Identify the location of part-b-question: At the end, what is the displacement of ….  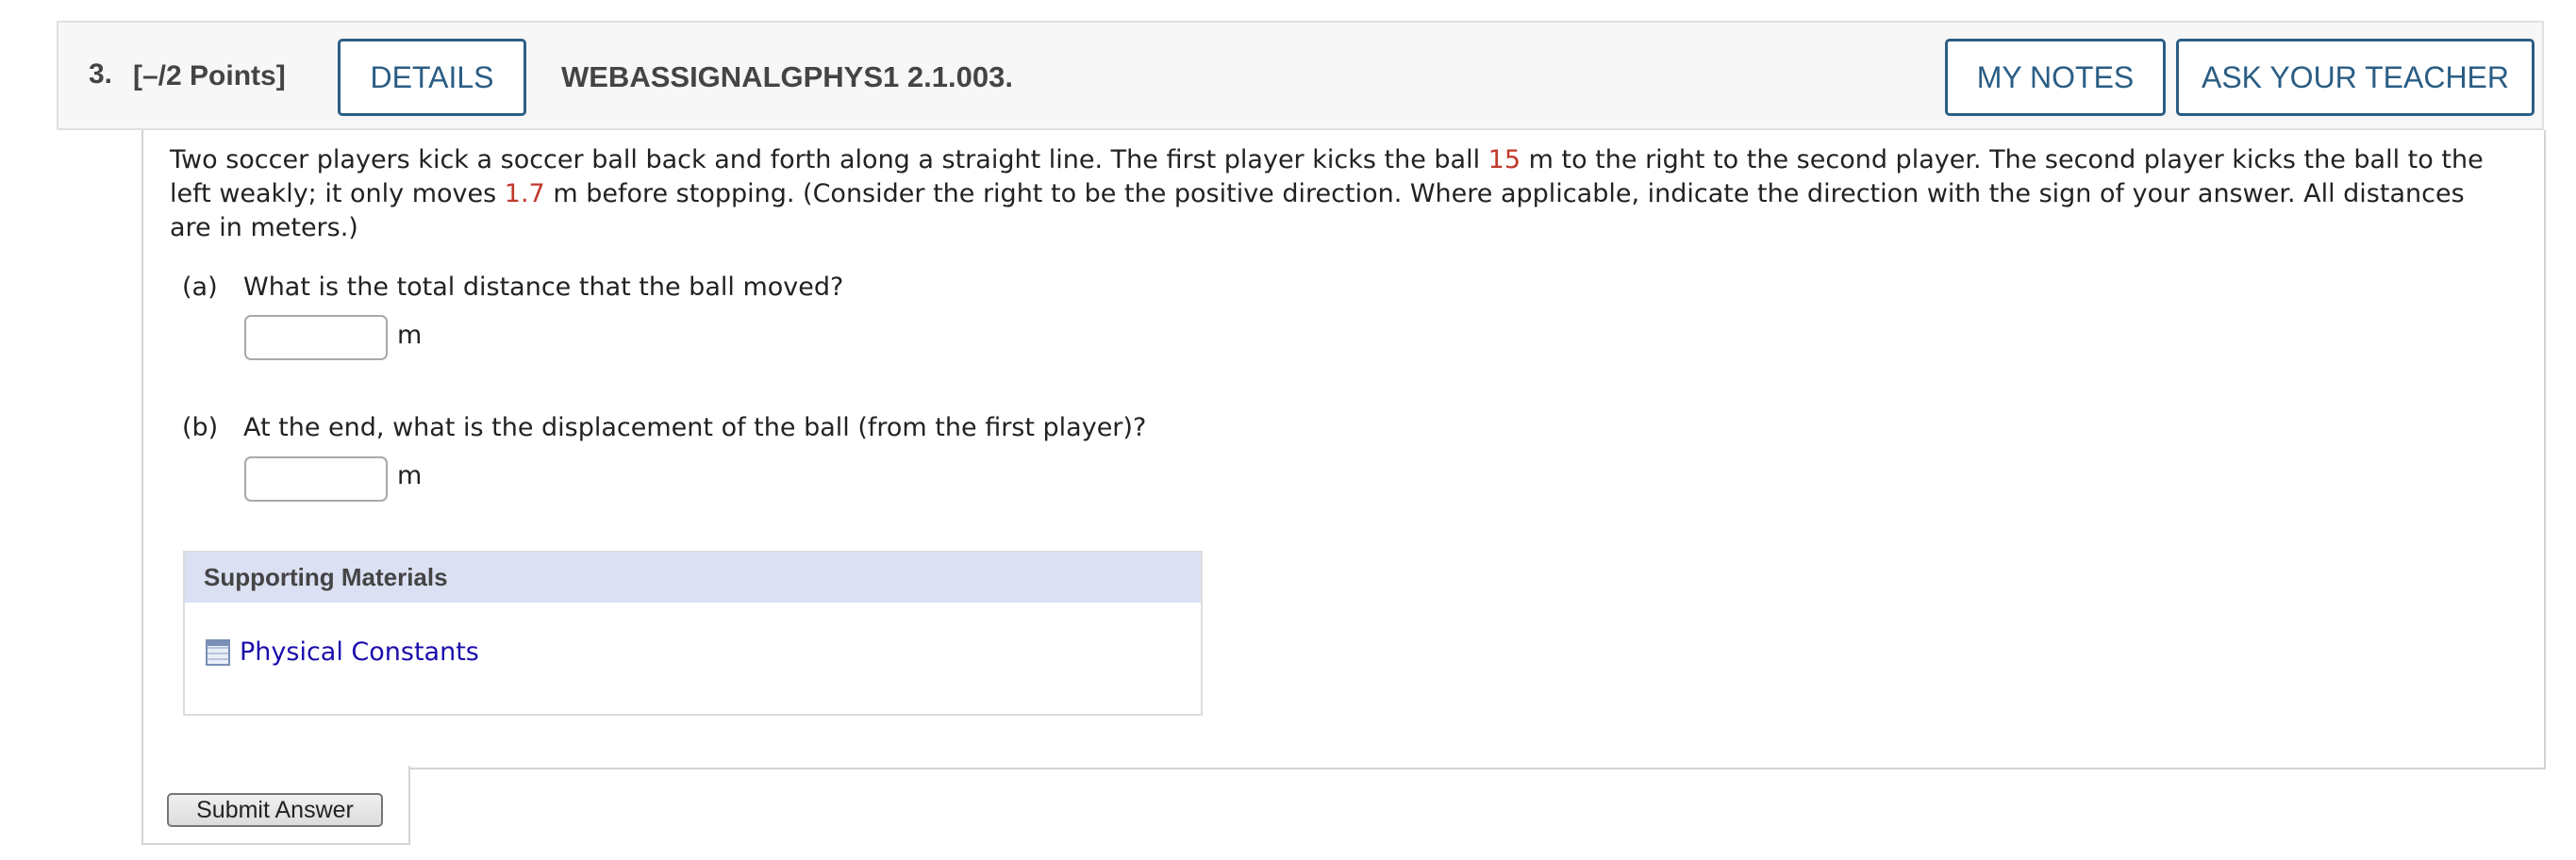
(695, 427).